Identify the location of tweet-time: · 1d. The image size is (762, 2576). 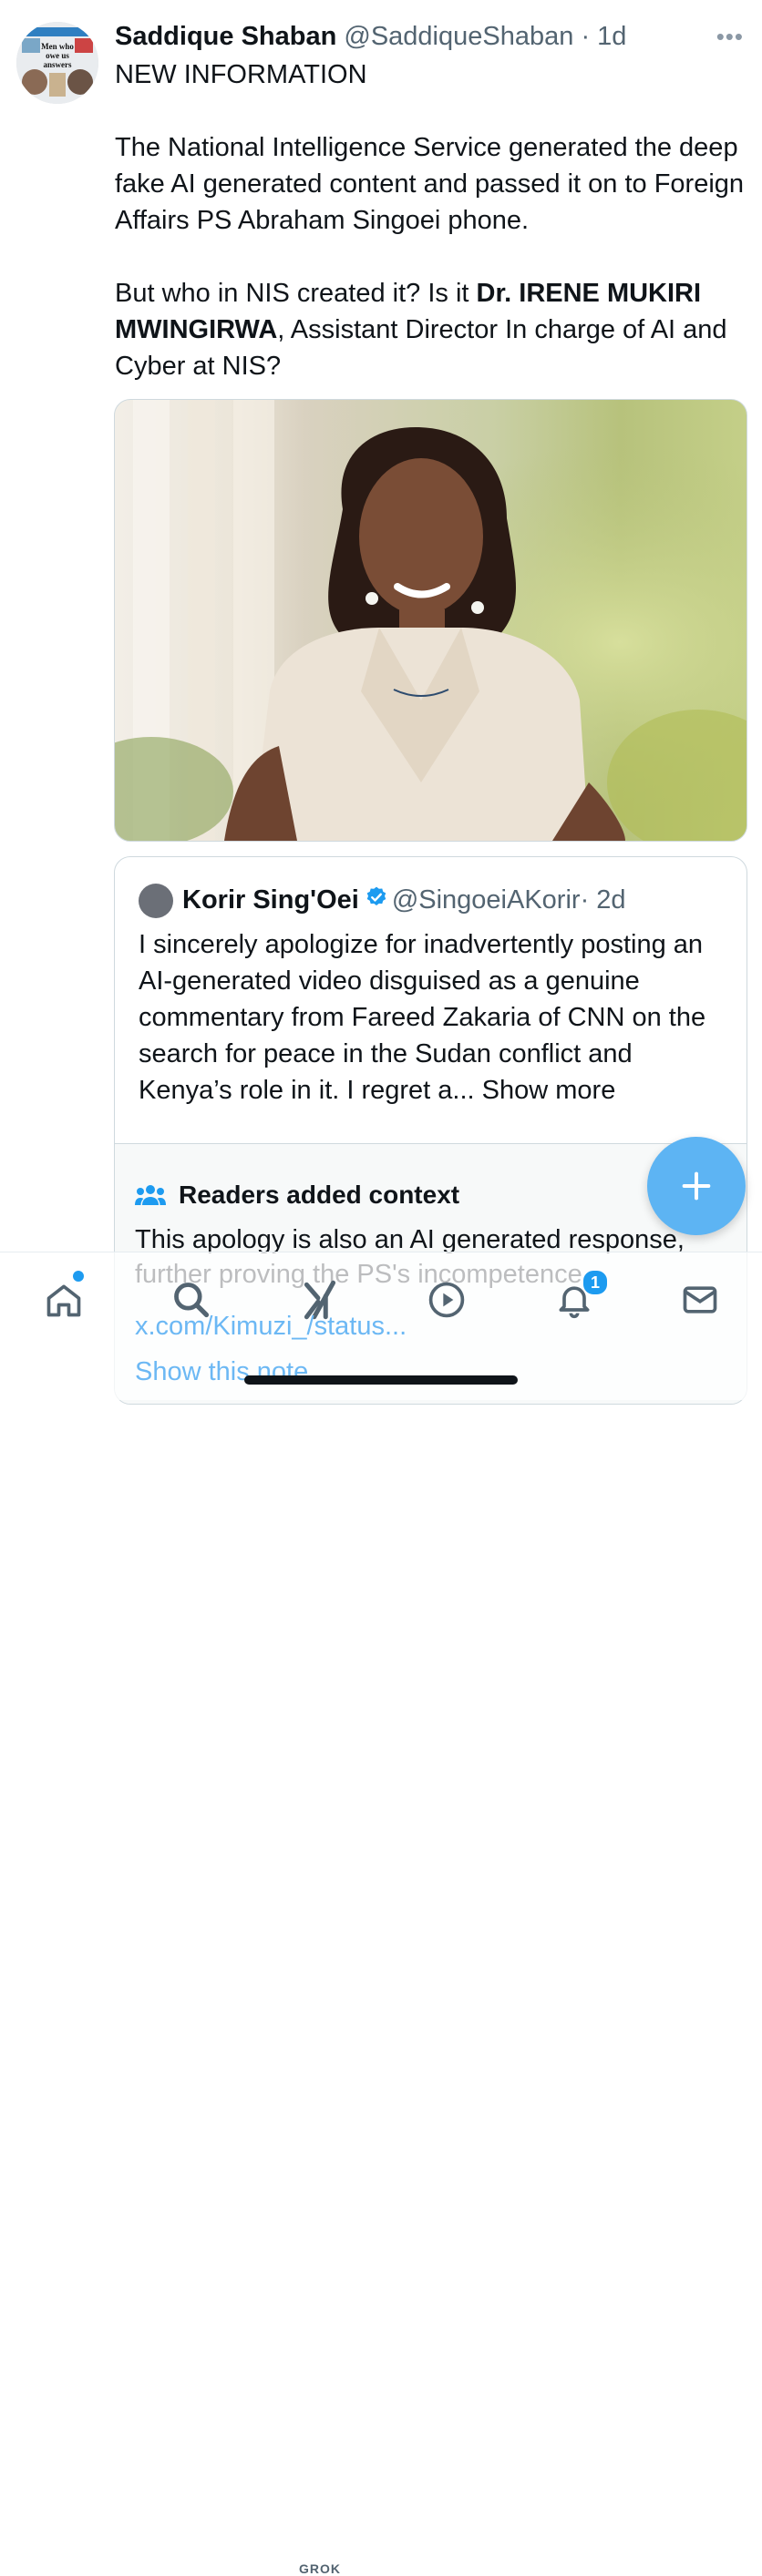
(603, 37).